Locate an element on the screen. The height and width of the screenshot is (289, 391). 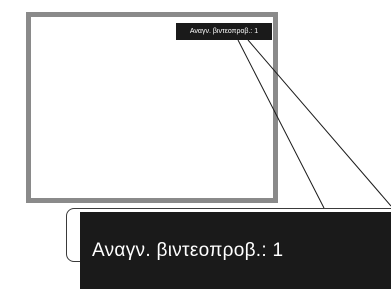
playback-count-badge: Αναγν. βιντεοπροβ.: 1 is located at coordinates (224, 31).